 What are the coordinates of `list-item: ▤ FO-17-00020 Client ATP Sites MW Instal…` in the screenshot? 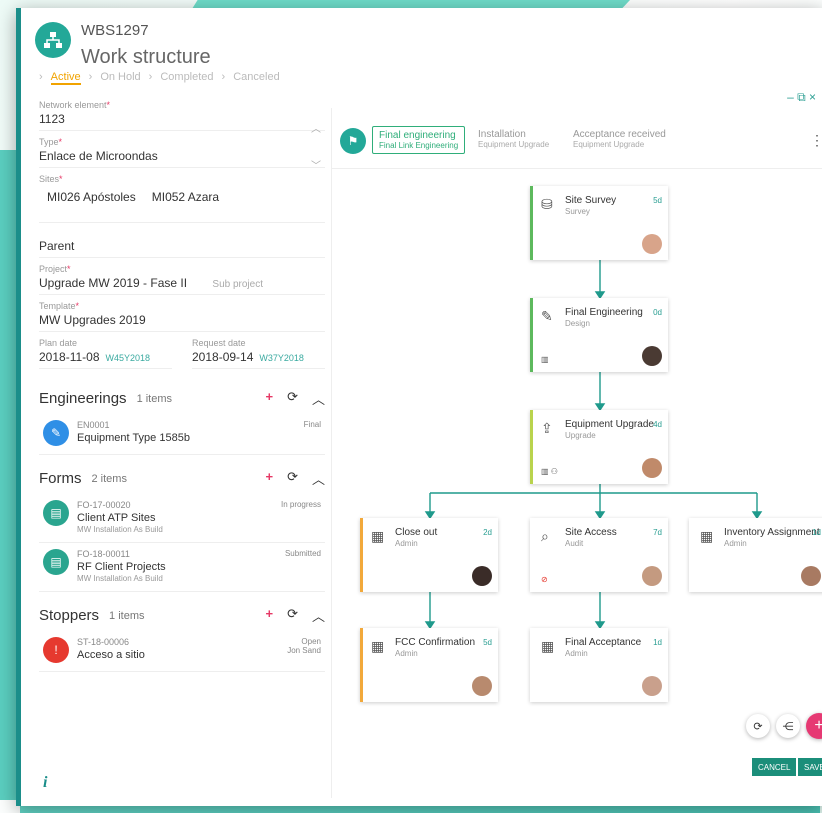 It's located at (182, 518).